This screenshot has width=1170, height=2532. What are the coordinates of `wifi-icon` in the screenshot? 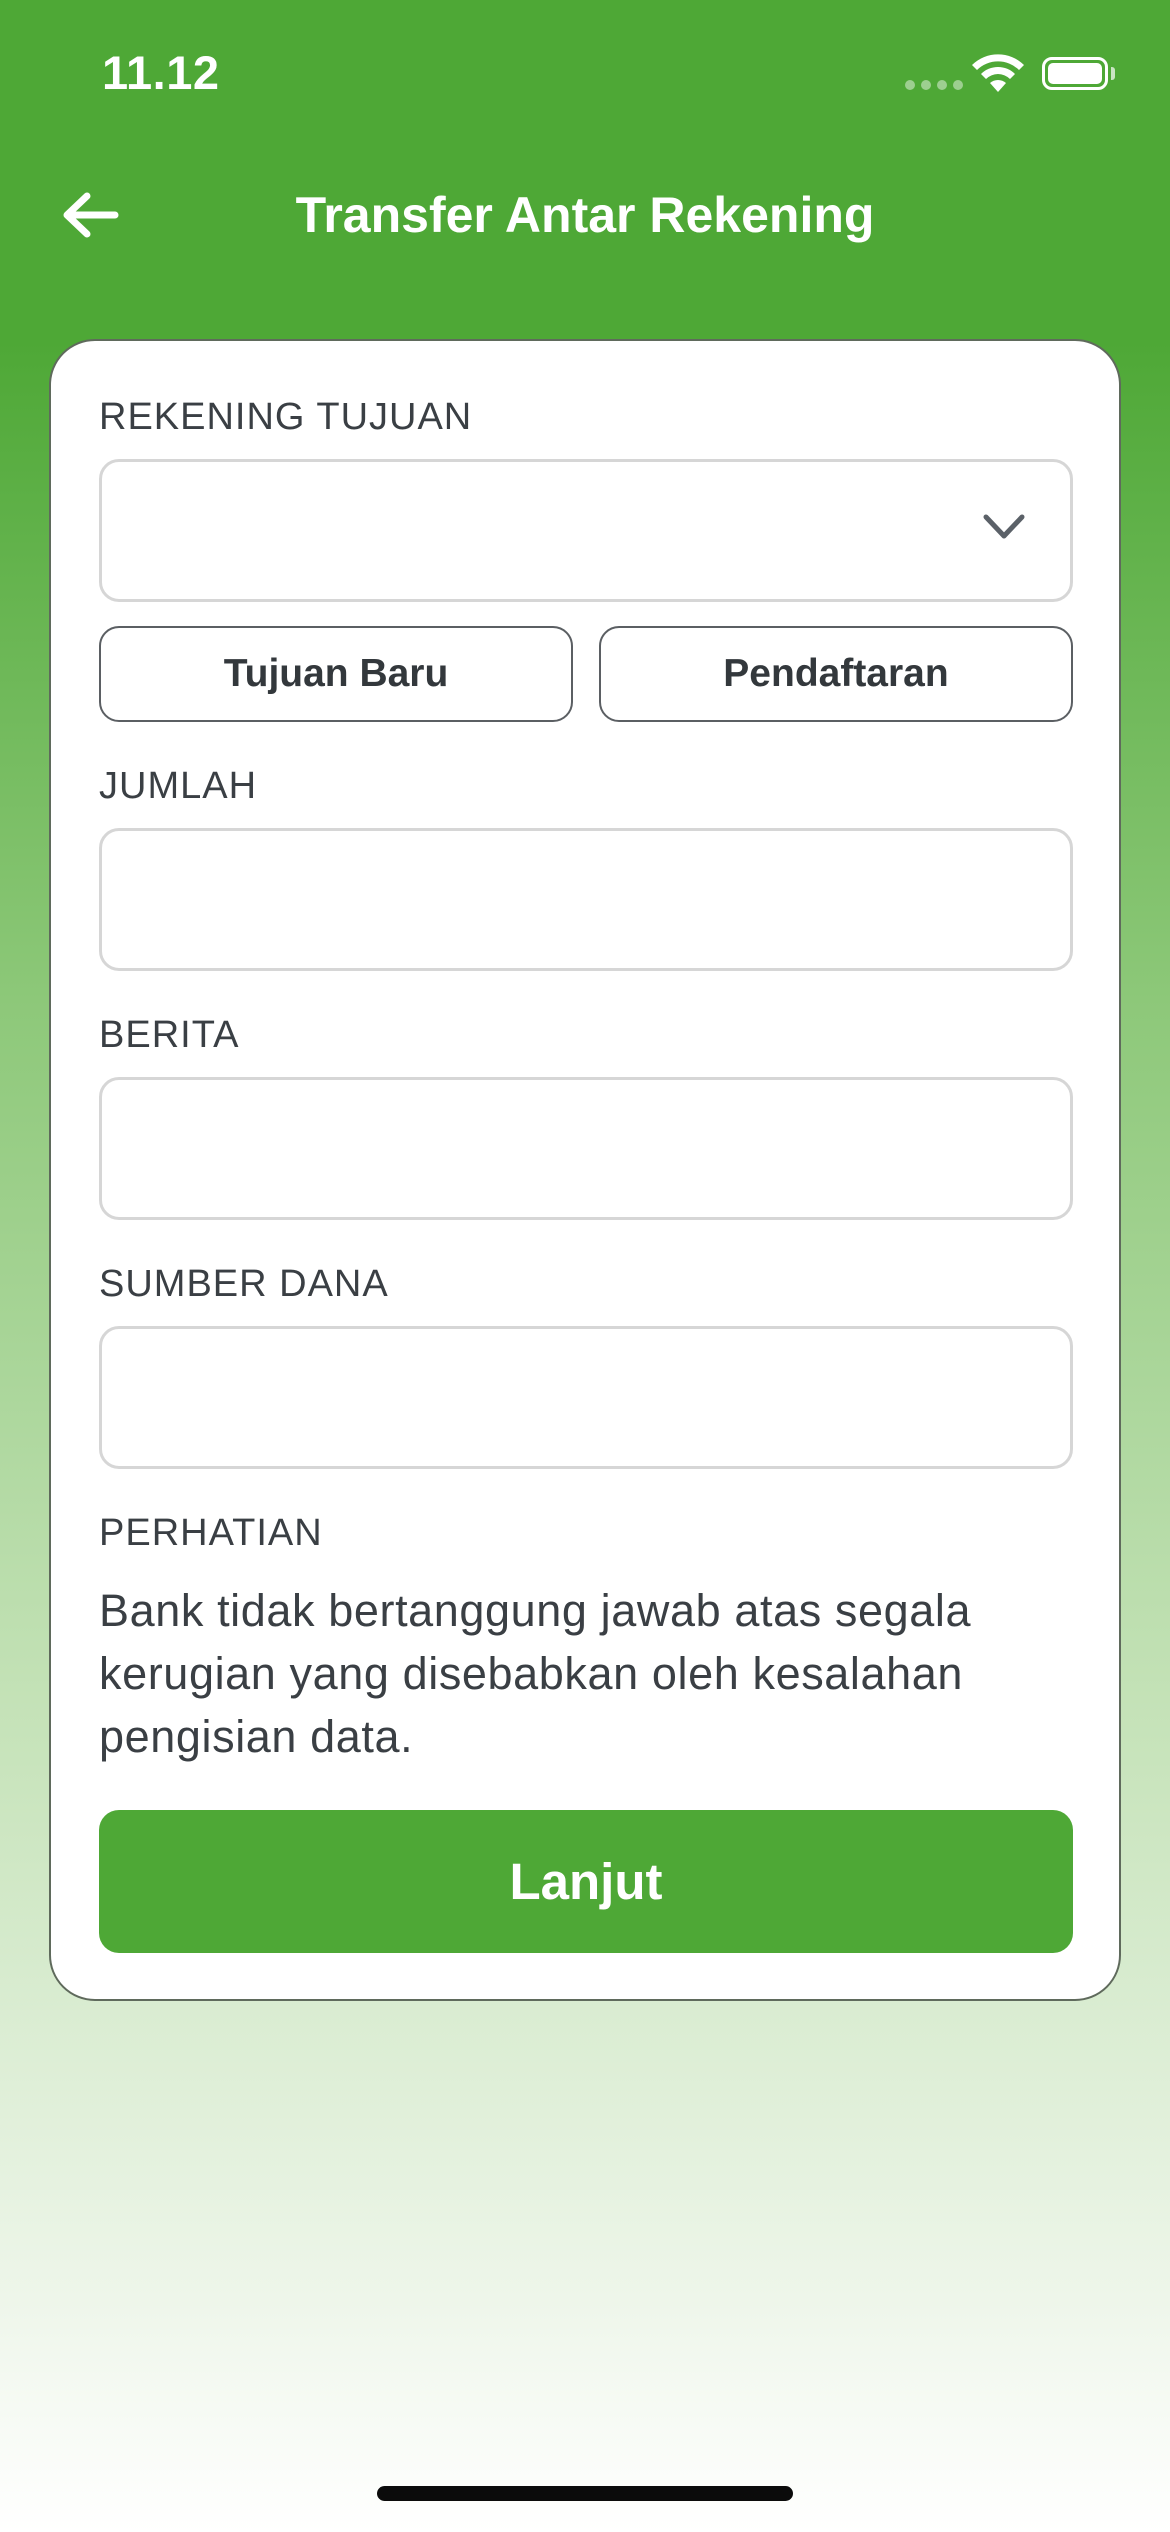 It's located at (998, 73).